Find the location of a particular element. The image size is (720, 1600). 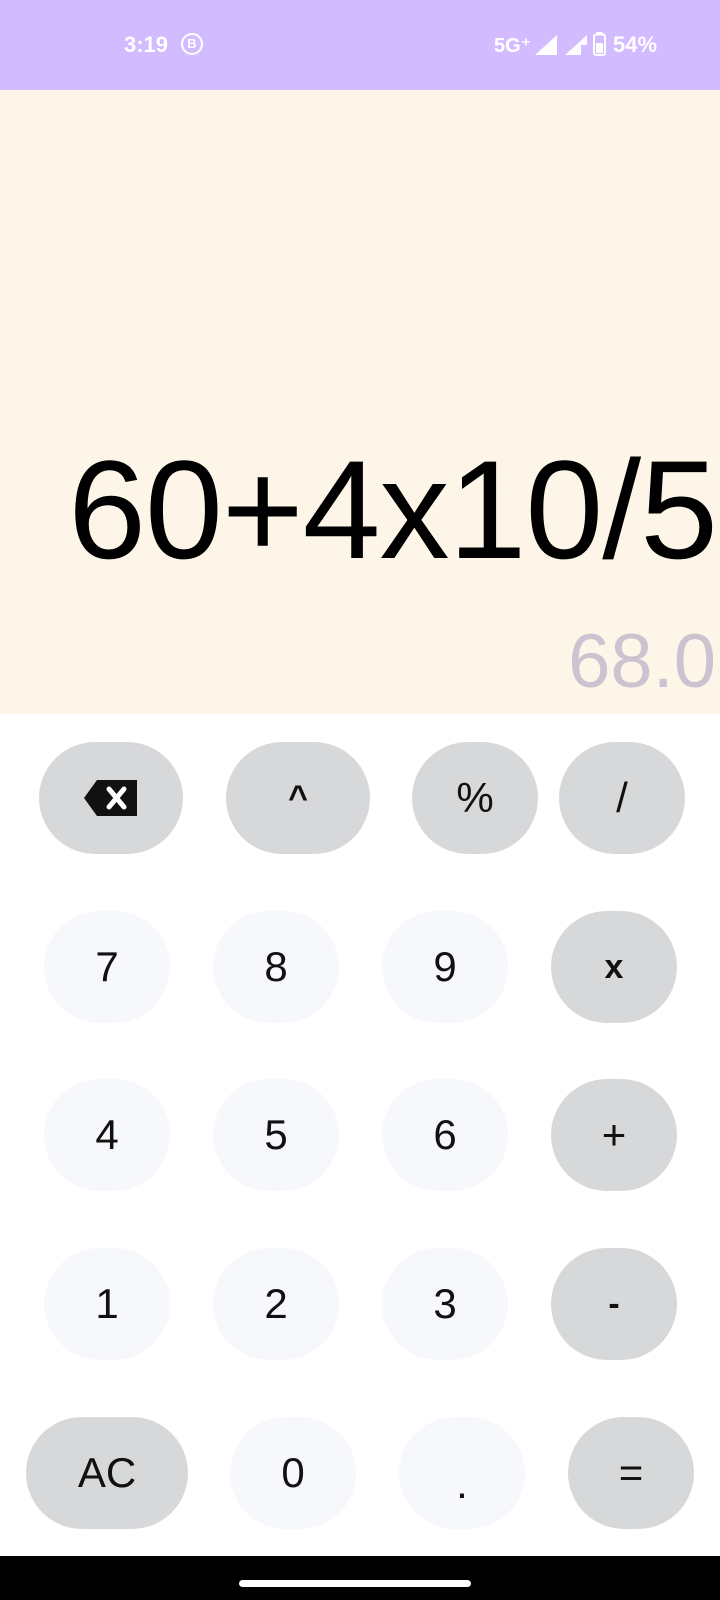

status-bar: 3:19 B 5G⁺ 54% is located at coordinates (360, 45).